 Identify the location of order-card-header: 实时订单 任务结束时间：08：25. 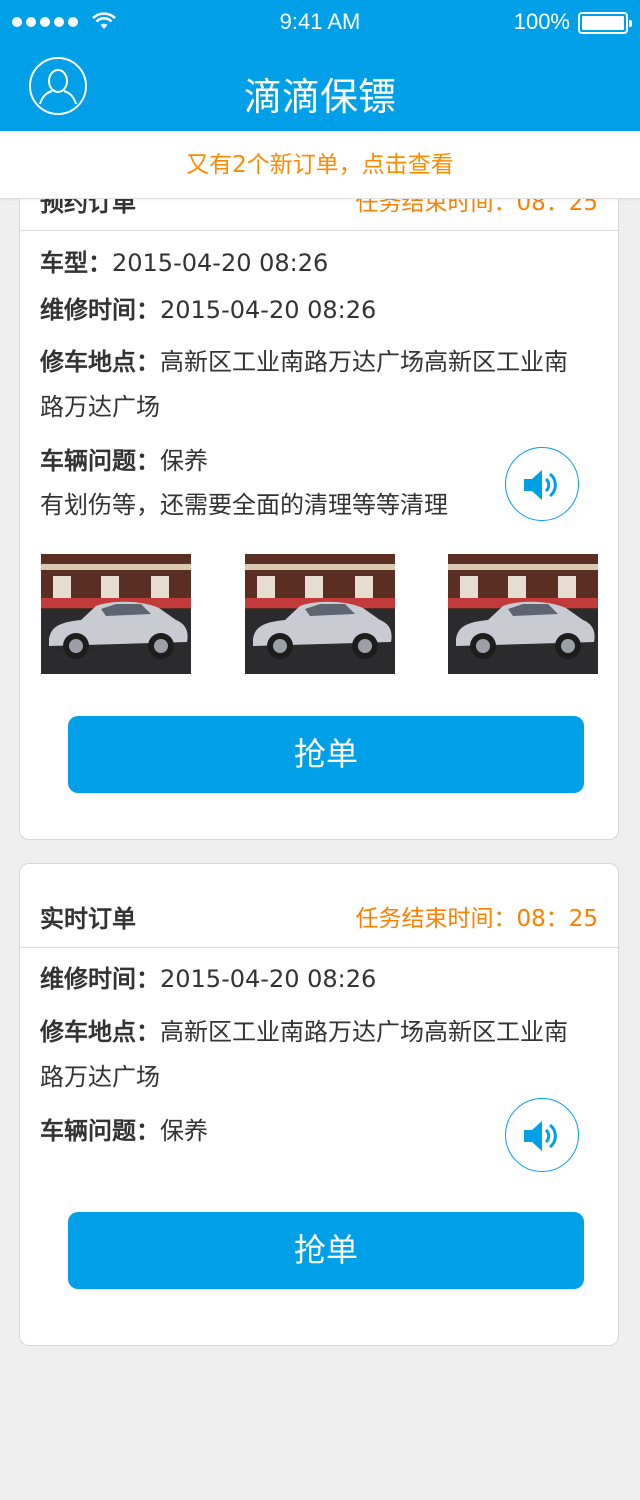
(320, 906).